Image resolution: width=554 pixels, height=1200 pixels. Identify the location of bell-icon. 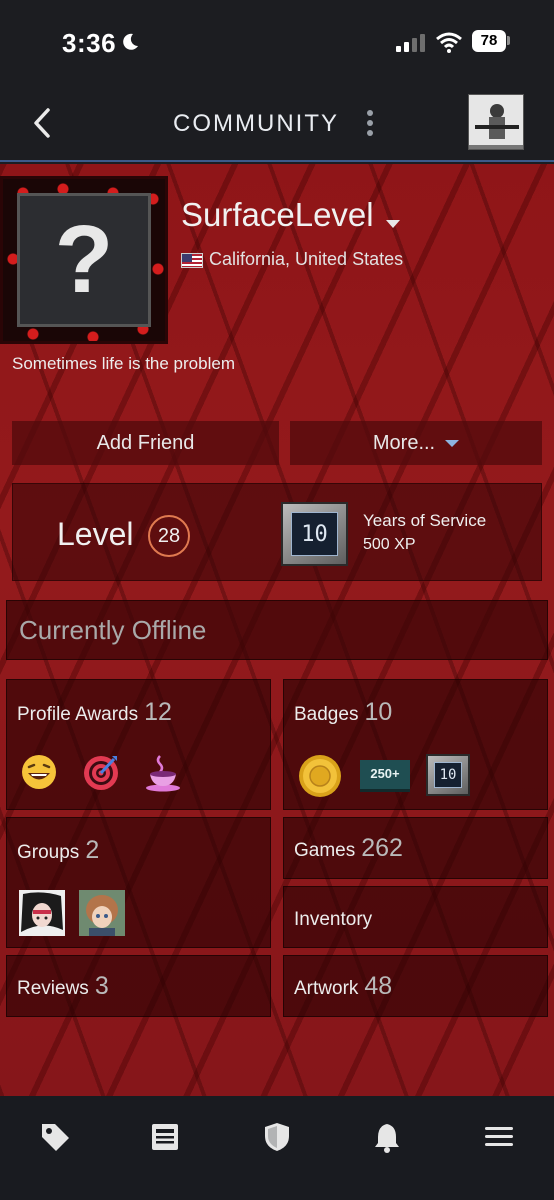
(387, 1137).